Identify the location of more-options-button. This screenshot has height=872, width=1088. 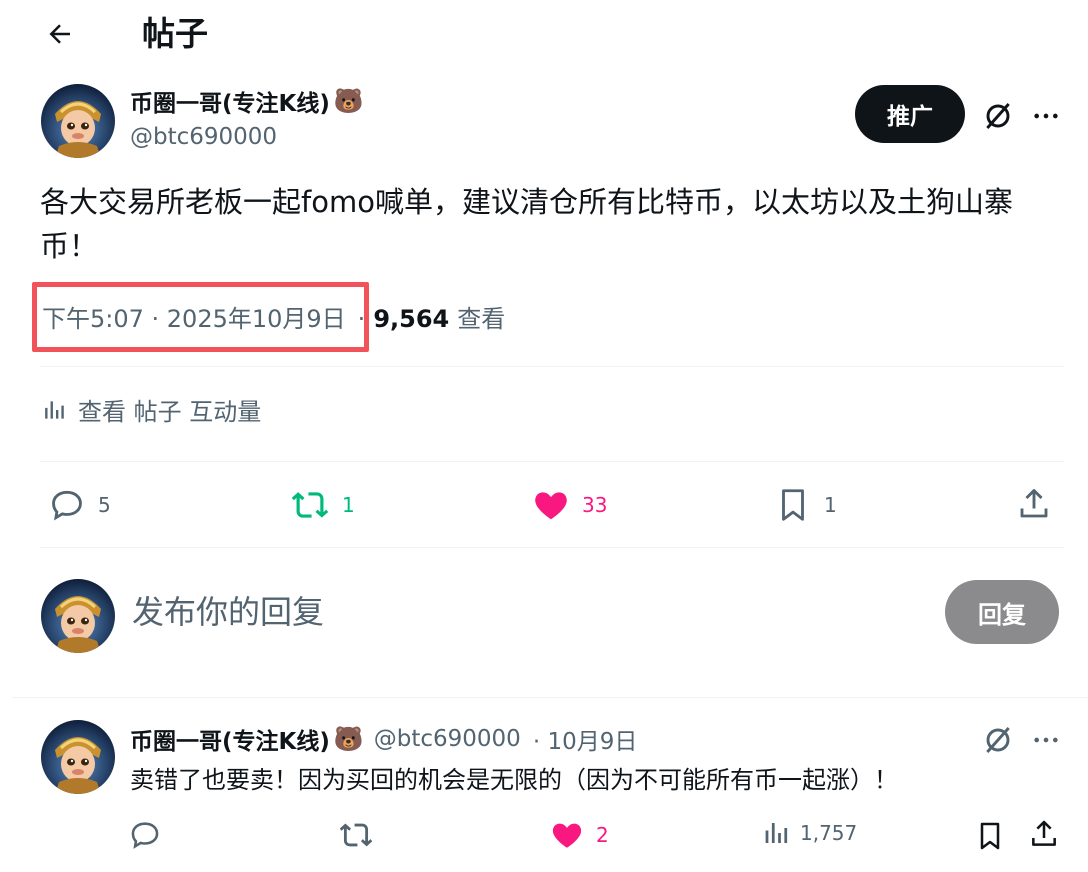
(1046, 116).